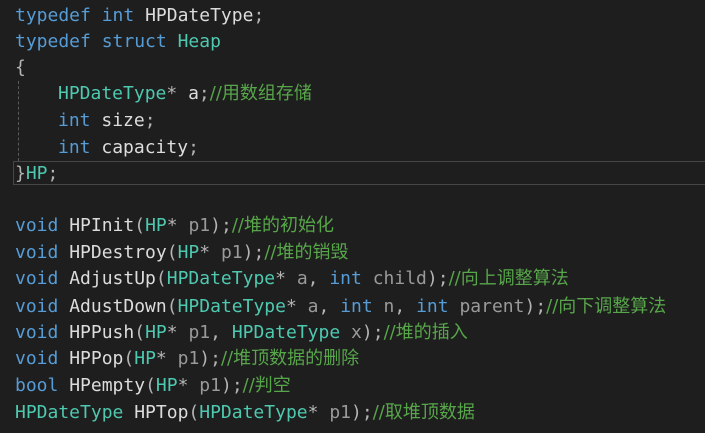 This screenshot has height=433, width=705. Describe the element at coordinates (20, 173) in the screenshot. I see `punctuation: }` at that location.